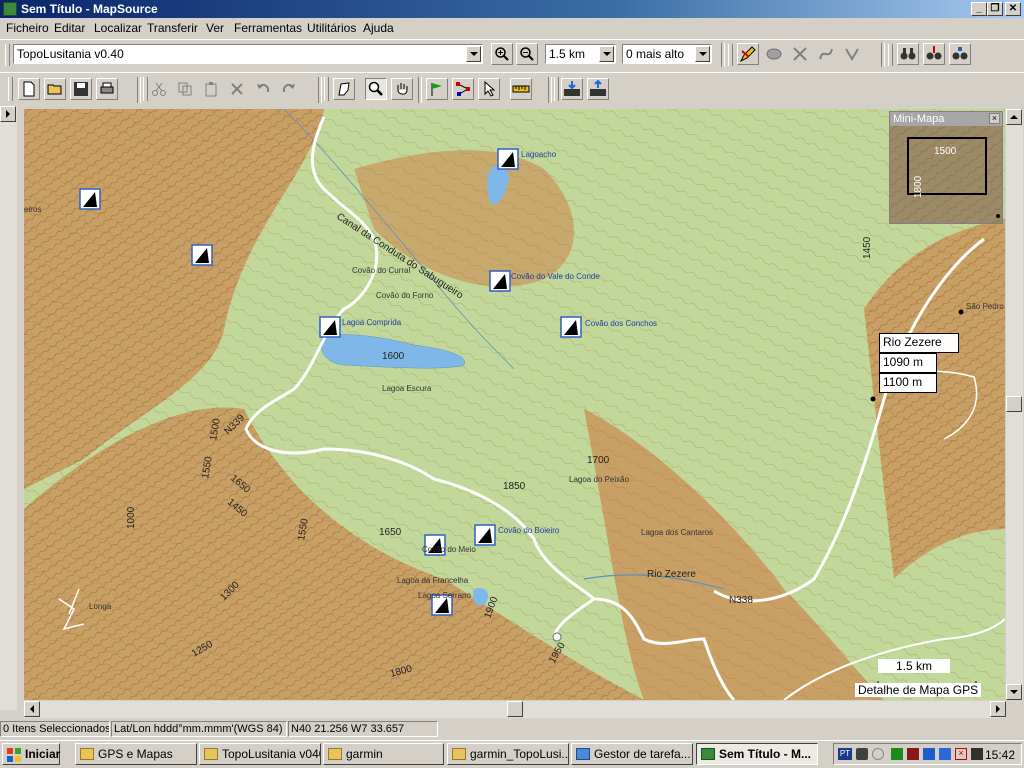 The height and width of the screenshot is (768, 1024). Describe the element at coordinates (1014, 692) in the screenshot. I see `scroll-down-arrow-icon` at that location.